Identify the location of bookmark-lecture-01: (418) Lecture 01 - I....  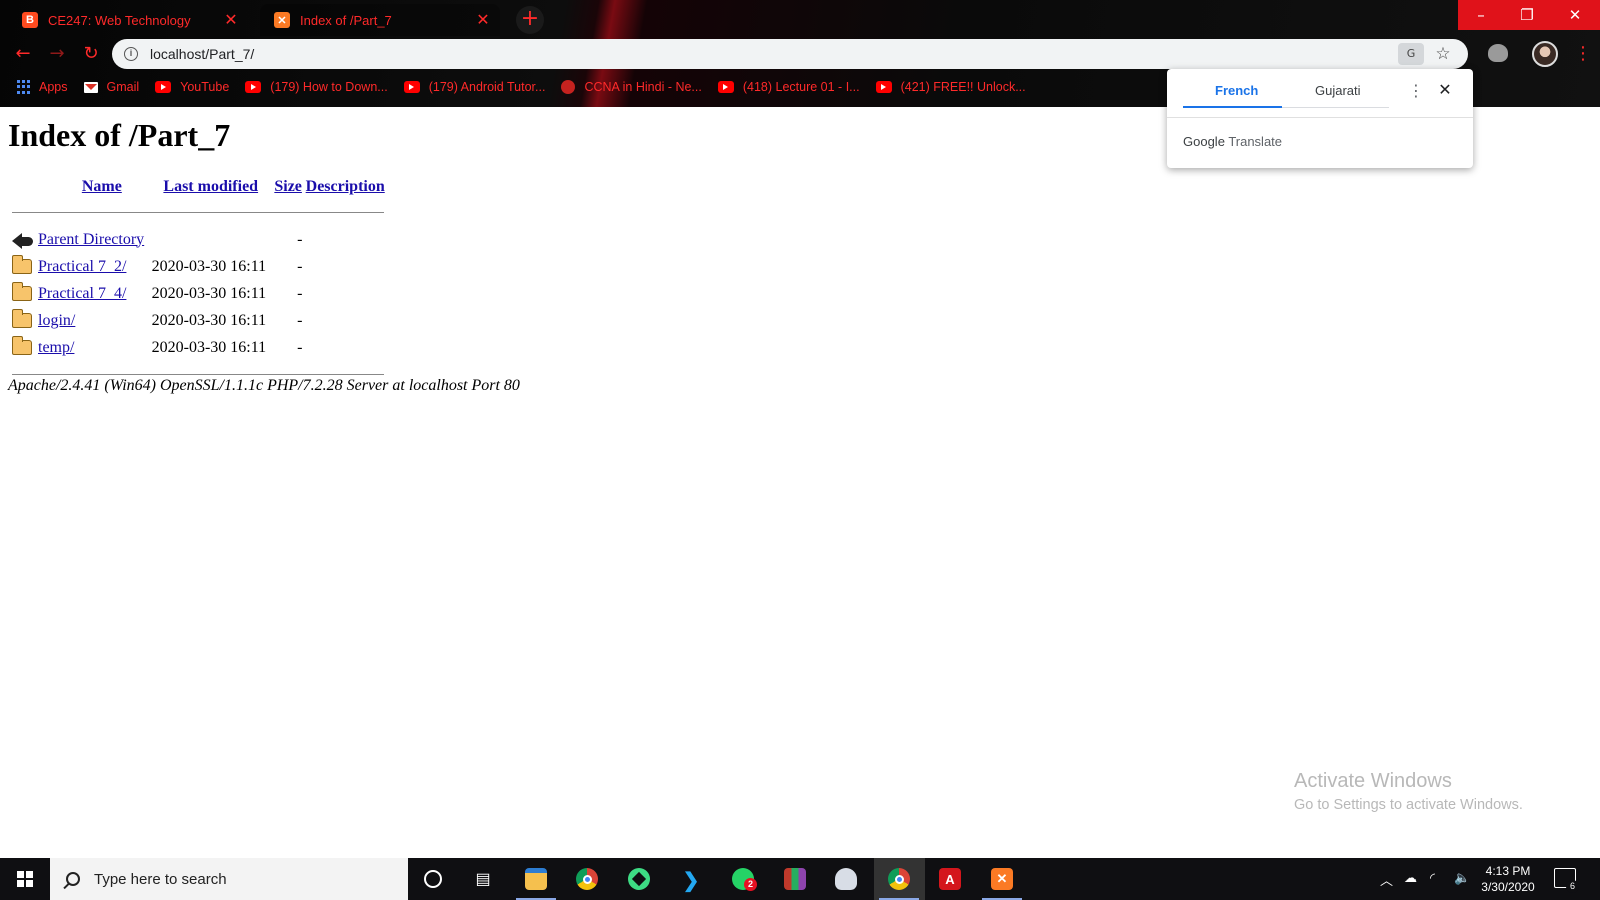
(788, 87).